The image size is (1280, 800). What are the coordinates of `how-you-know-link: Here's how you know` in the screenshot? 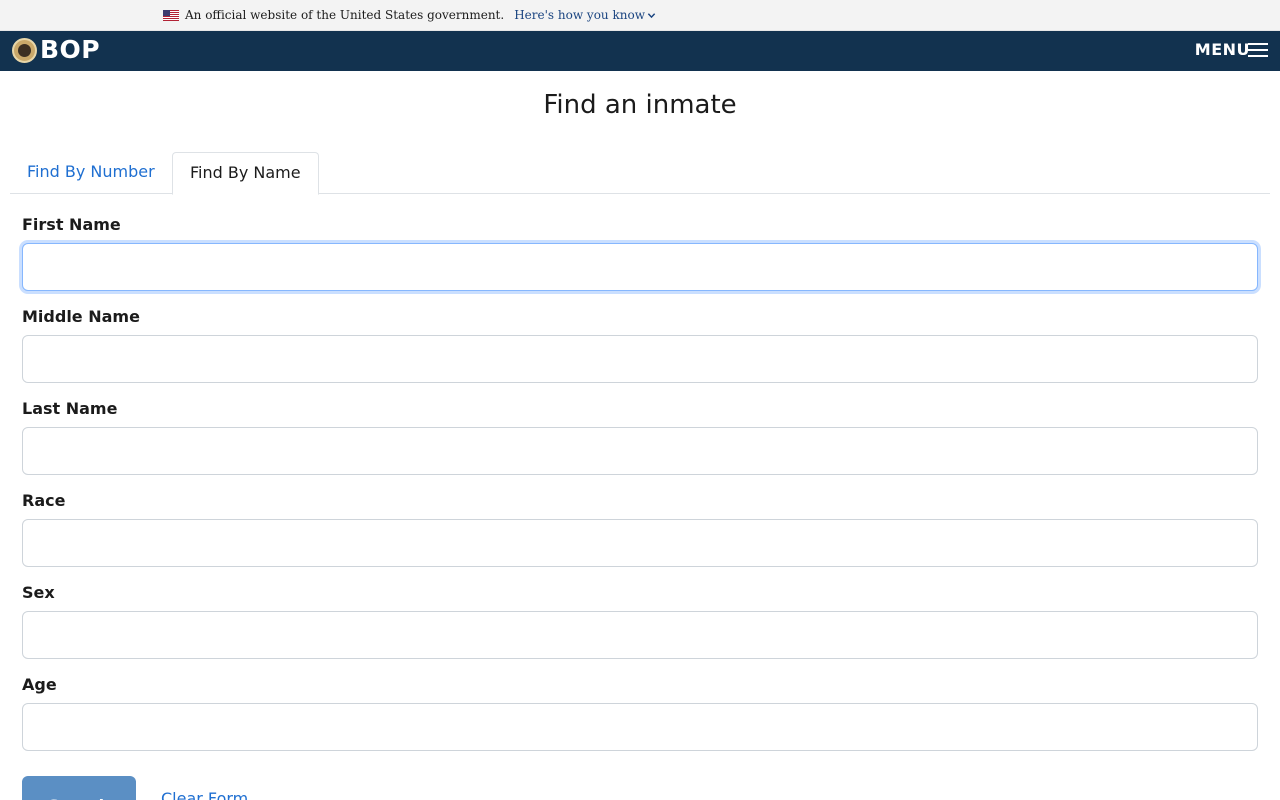 It's located at (585, 15).